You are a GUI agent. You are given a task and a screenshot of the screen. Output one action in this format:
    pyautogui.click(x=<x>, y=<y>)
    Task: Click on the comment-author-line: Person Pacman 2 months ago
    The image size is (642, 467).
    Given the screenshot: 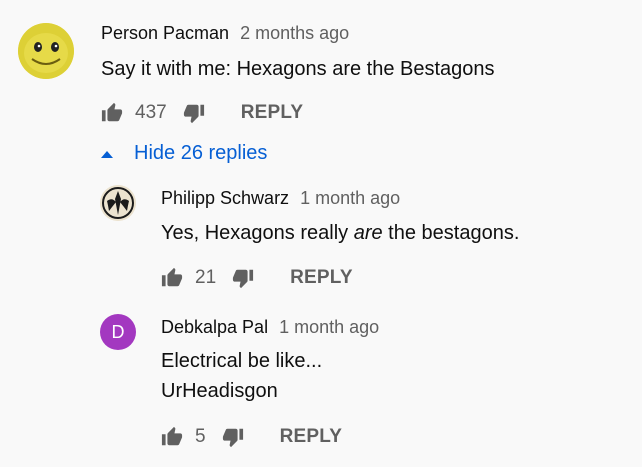 What is the action you would take?
    pyautogui.click(x=225, y=33)
    